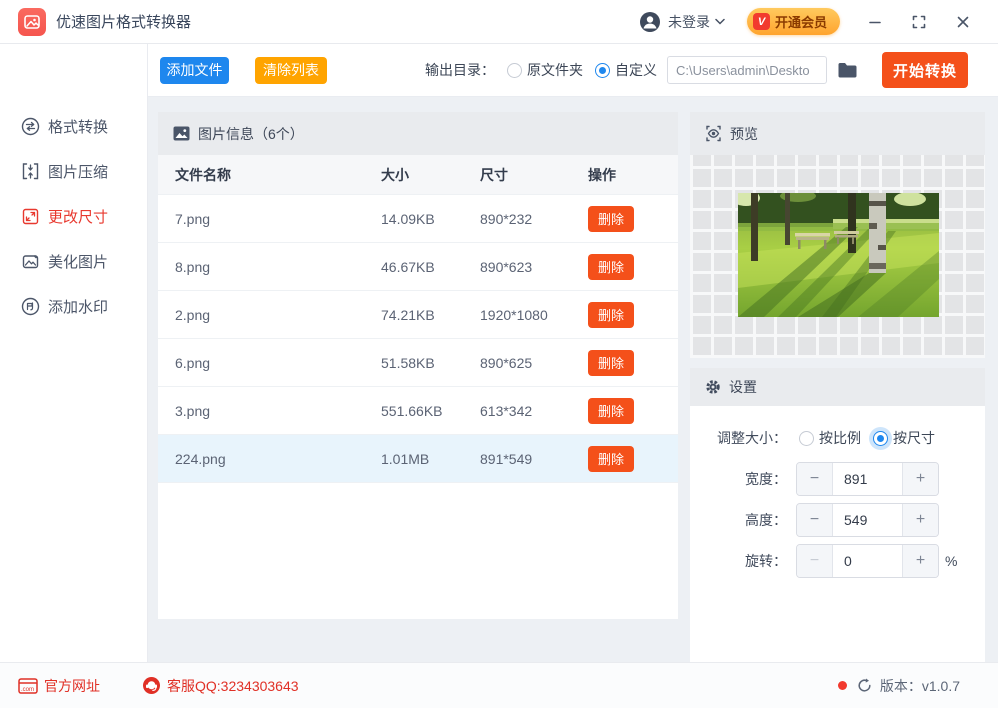 This screenshot has height=708, width=998. I want to click on rotate-increment-button: +, so click(920, 561).